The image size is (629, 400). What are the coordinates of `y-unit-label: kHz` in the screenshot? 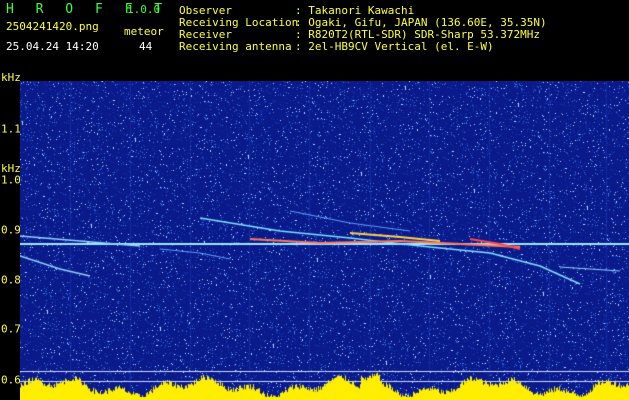 It's located at (11, 77).